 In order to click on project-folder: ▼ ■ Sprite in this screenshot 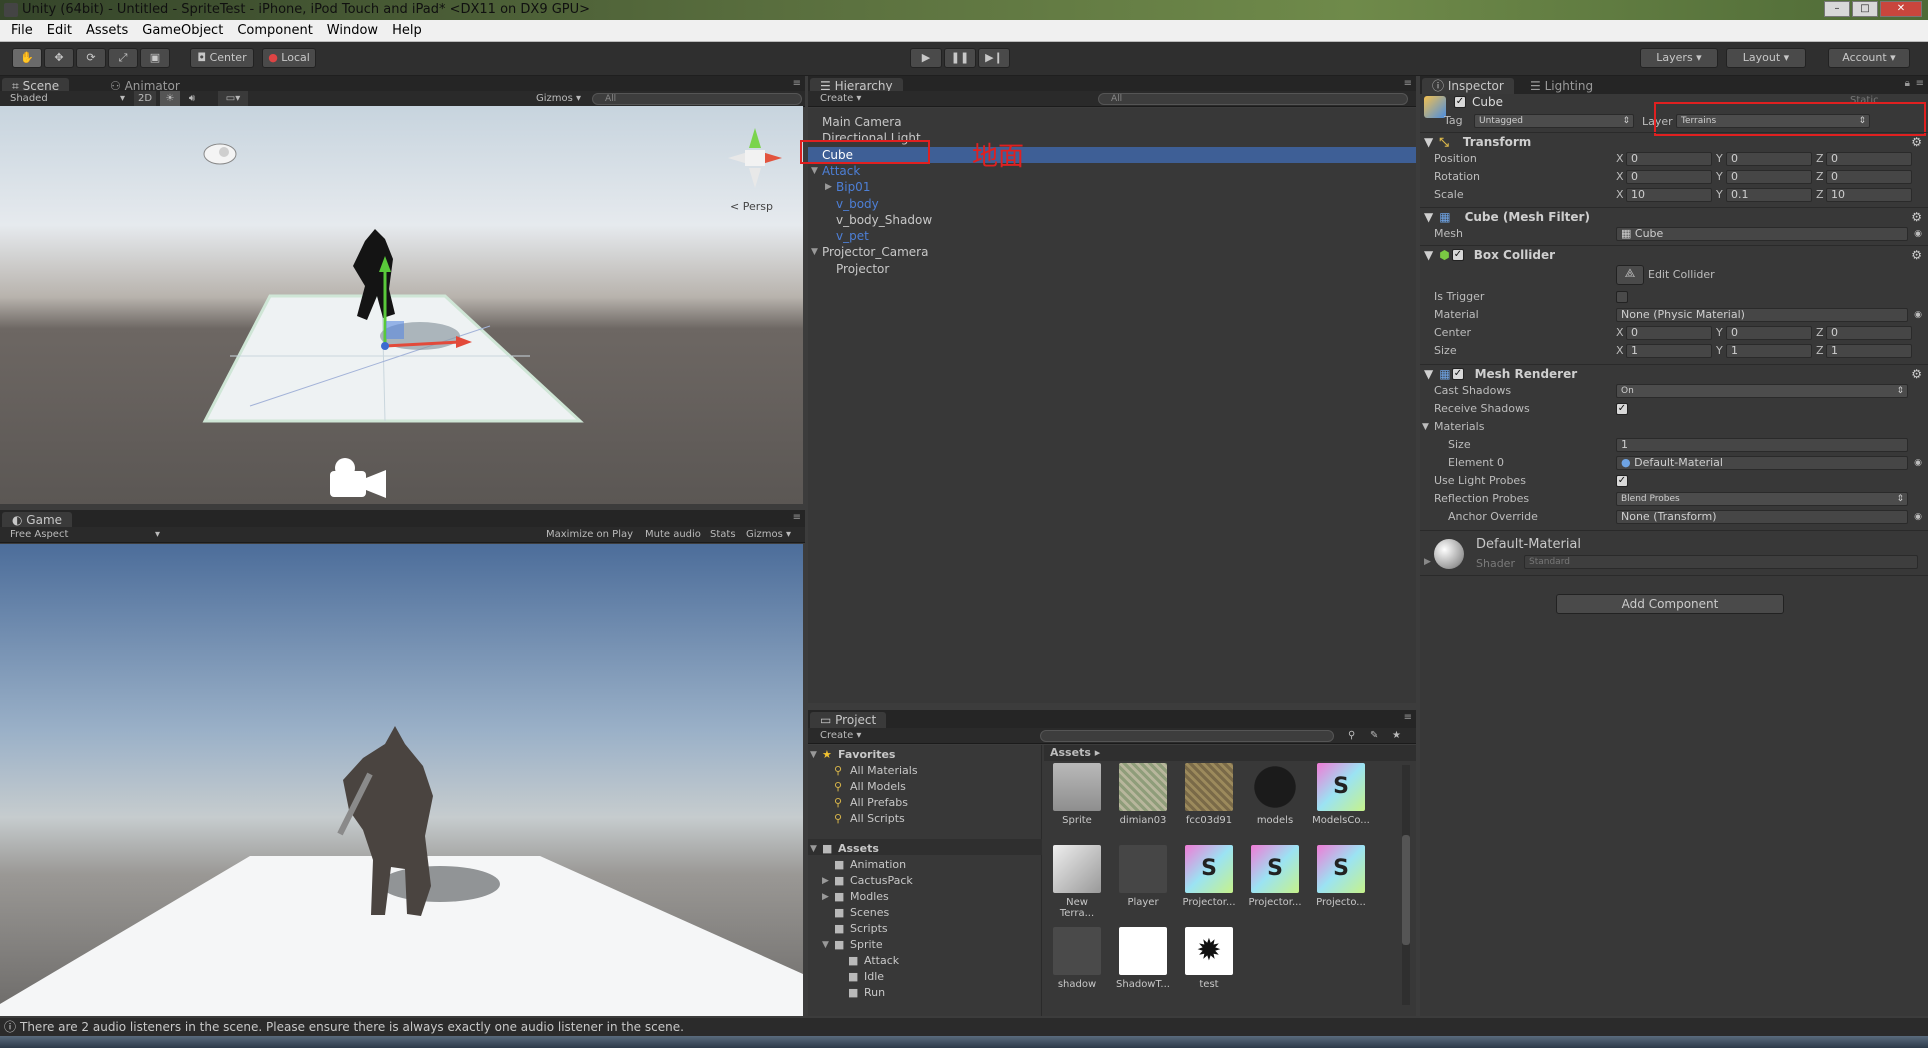, I will do `click(925, 945)`.